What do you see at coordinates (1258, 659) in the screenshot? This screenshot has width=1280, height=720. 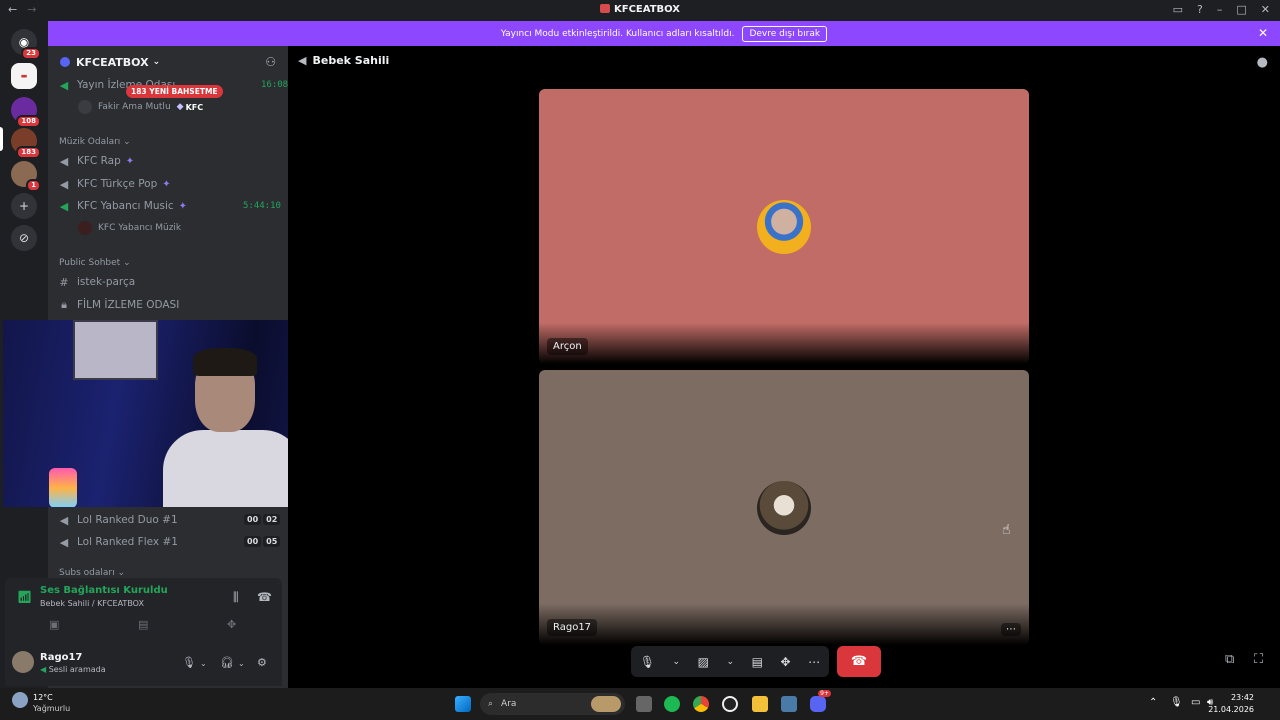 I see `fullscreen-icon: ⛶` at bounding box center [1258, 659].